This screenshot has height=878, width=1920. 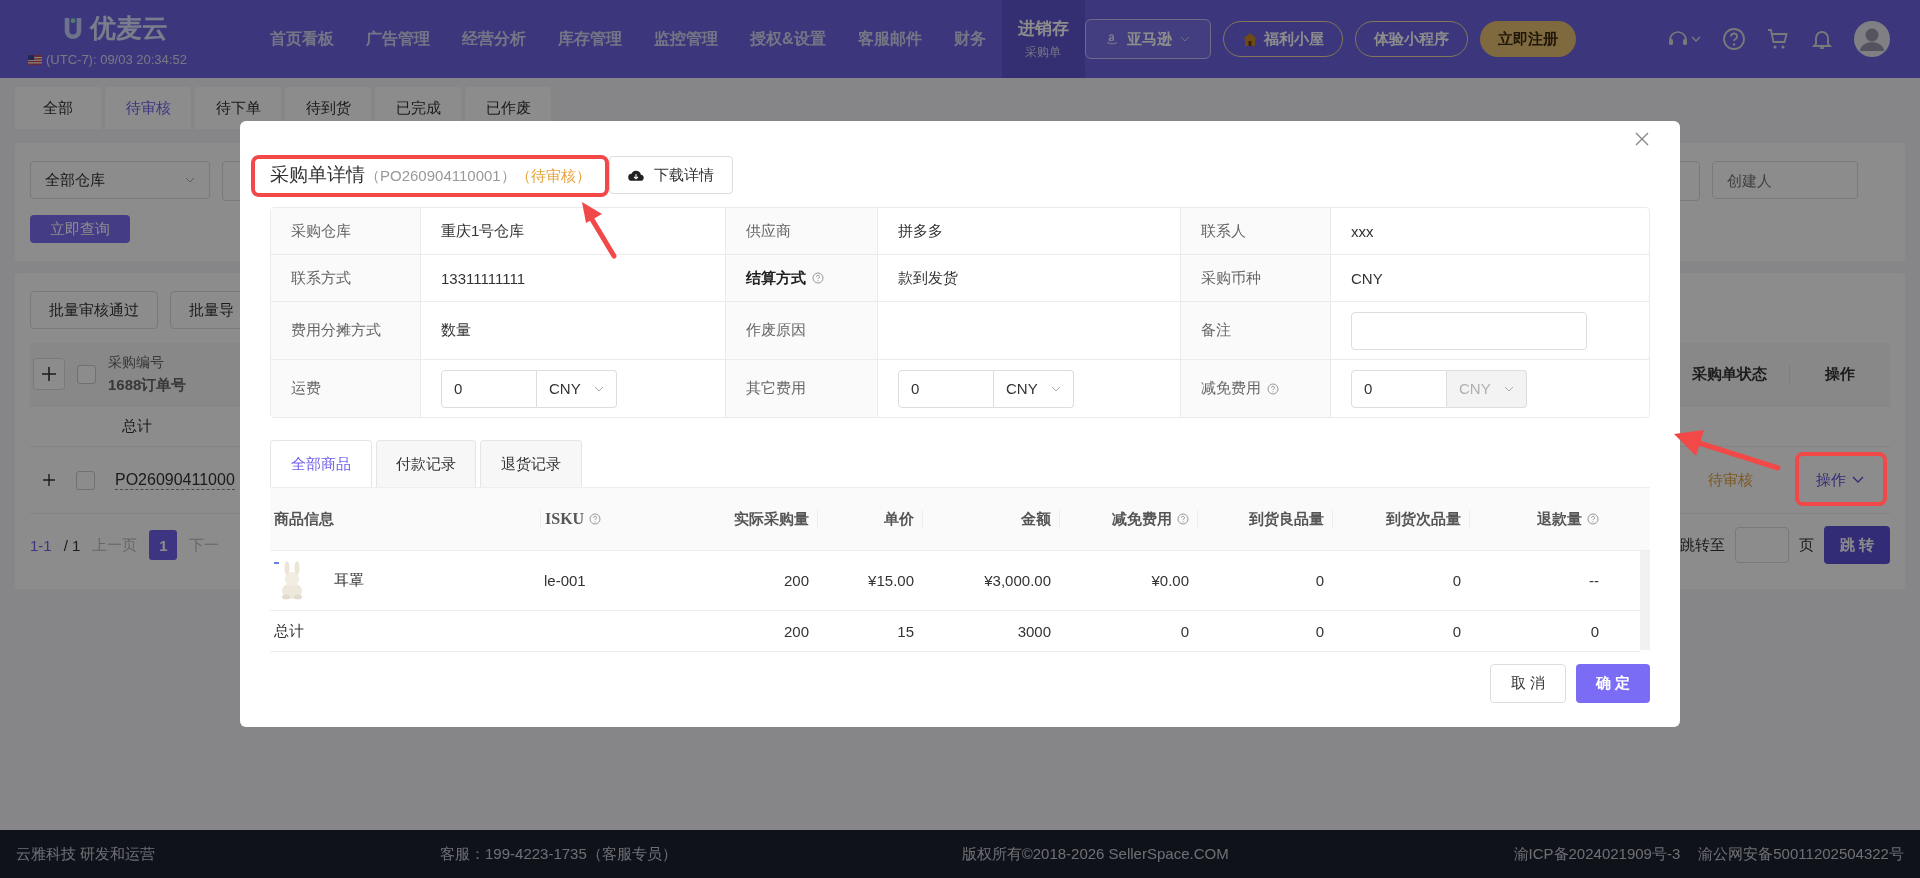 What do you see at coordinates (304, 519) in the screenshot?
I see `column-header: 商品信息` at bounding box center [304, 519].